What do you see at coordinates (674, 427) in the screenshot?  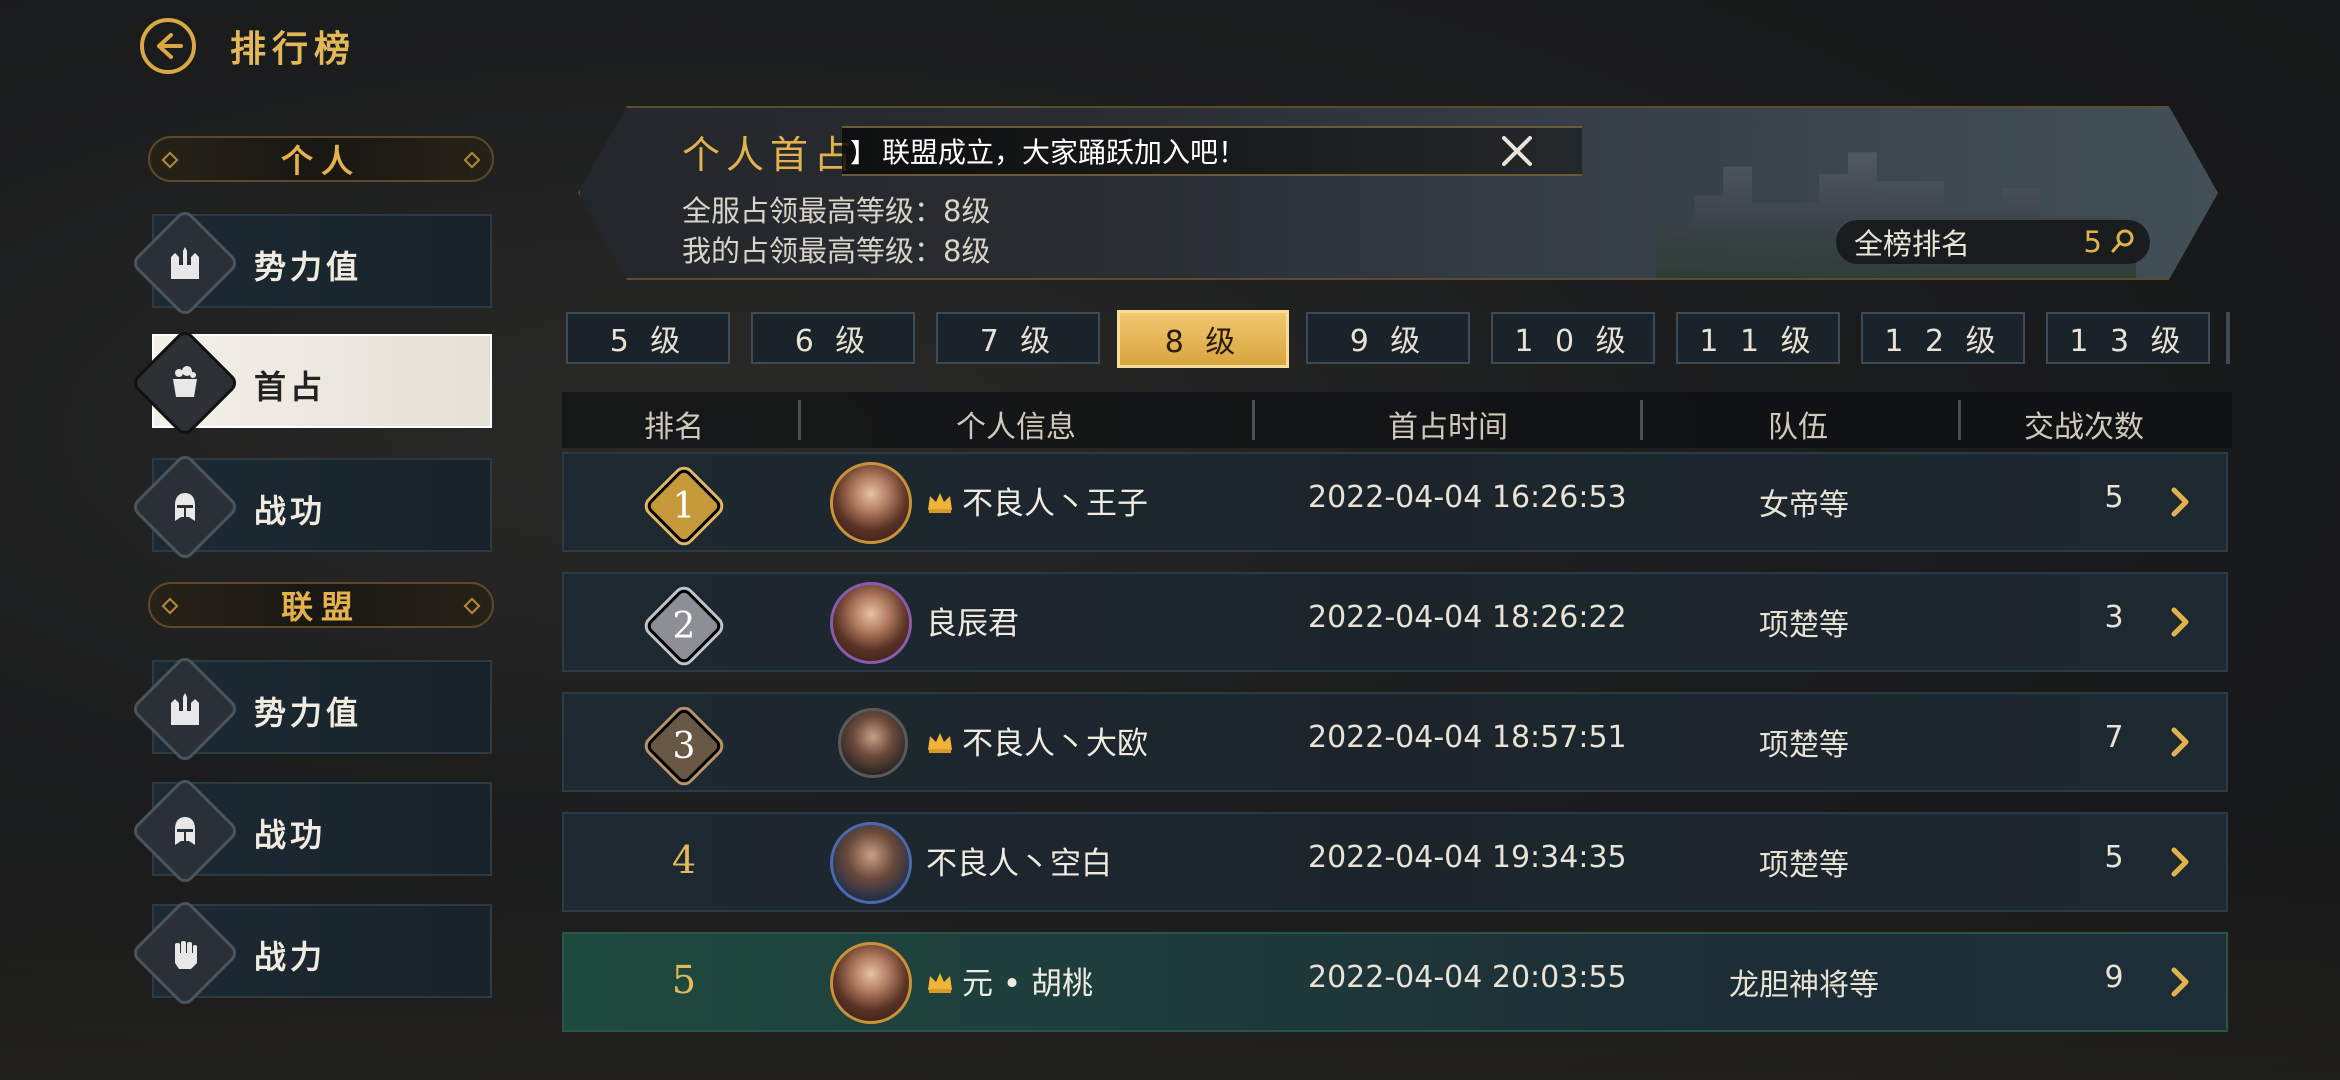 I see `column-rank: 排名` at bounding box center [674, 427].